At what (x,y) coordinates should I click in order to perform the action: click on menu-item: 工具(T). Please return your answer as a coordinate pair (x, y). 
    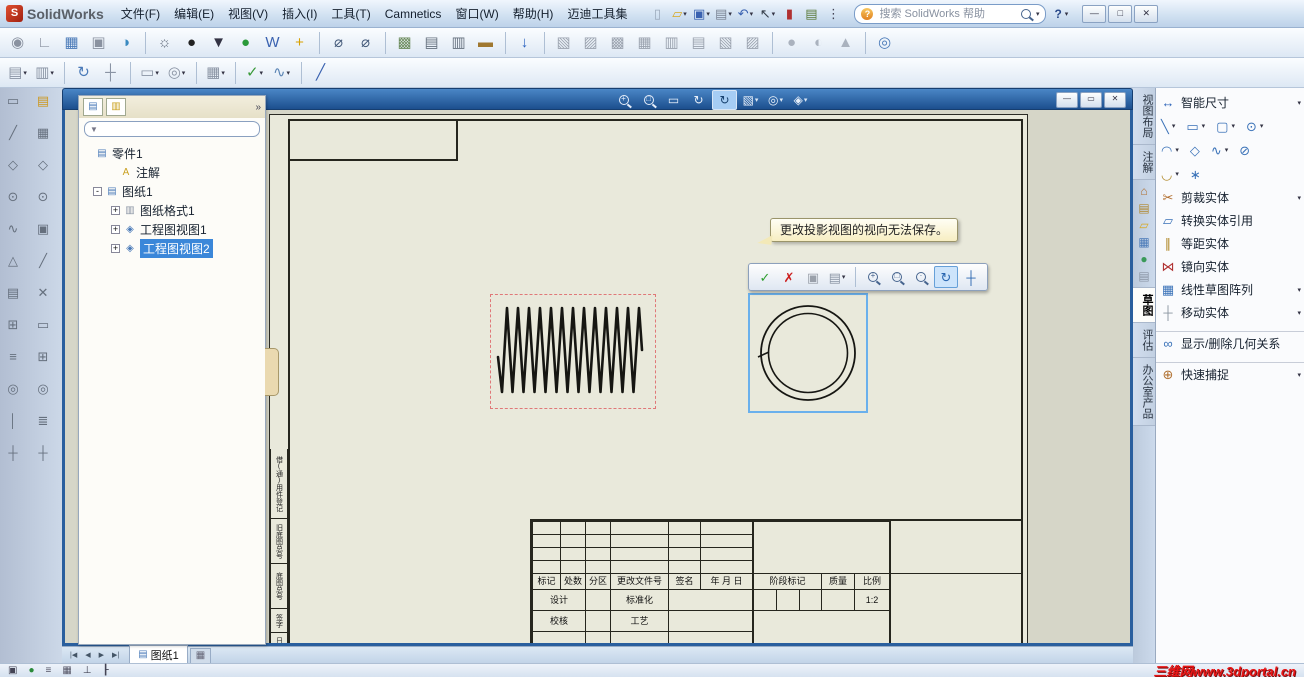
    Looking at the image, I should click on (350, 13).